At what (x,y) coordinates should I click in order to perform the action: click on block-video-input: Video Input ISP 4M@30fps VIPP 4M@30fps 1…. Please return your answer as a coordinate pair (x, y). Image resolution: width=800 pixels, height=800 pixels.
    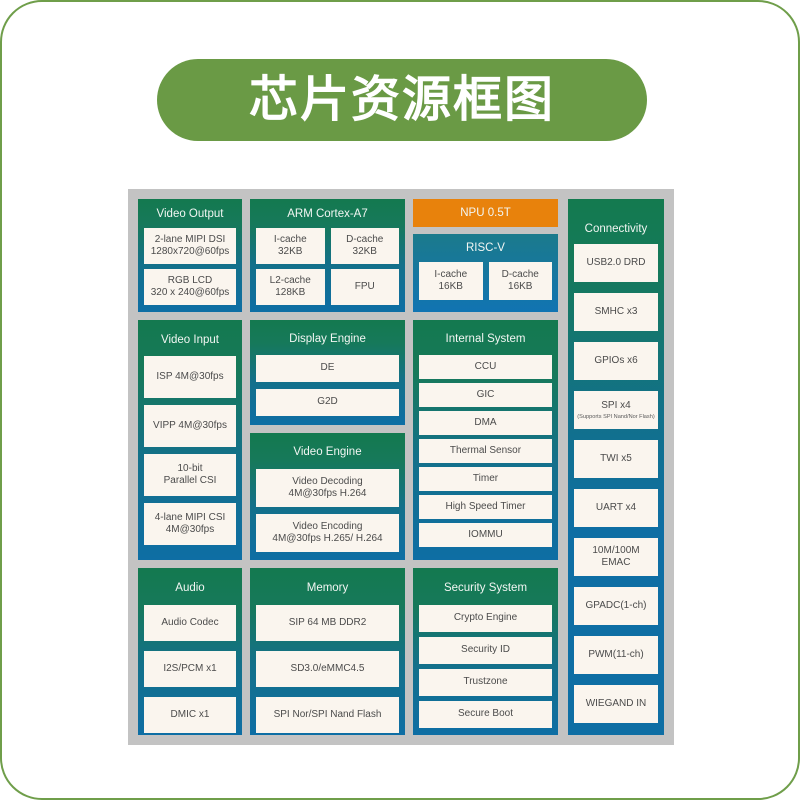
    Looking at the image, I should click on (190, 440).